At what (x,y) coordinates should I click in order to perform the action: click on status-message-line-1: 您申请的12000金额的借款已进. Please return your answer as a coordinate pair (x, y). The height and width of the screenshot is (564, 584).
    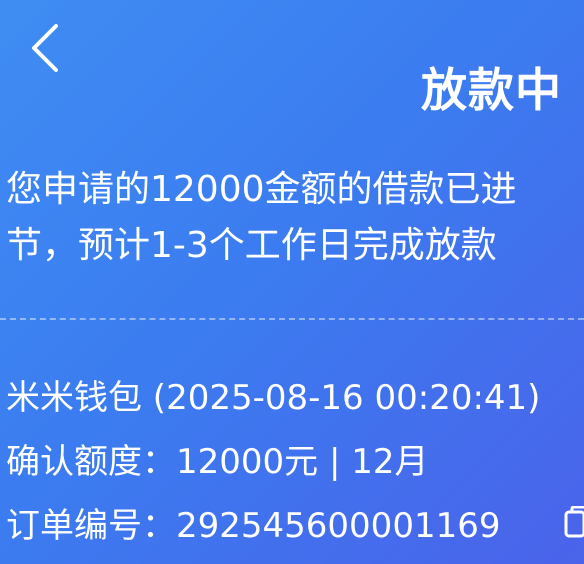
    Looking at the image, I should click on (261, 189).